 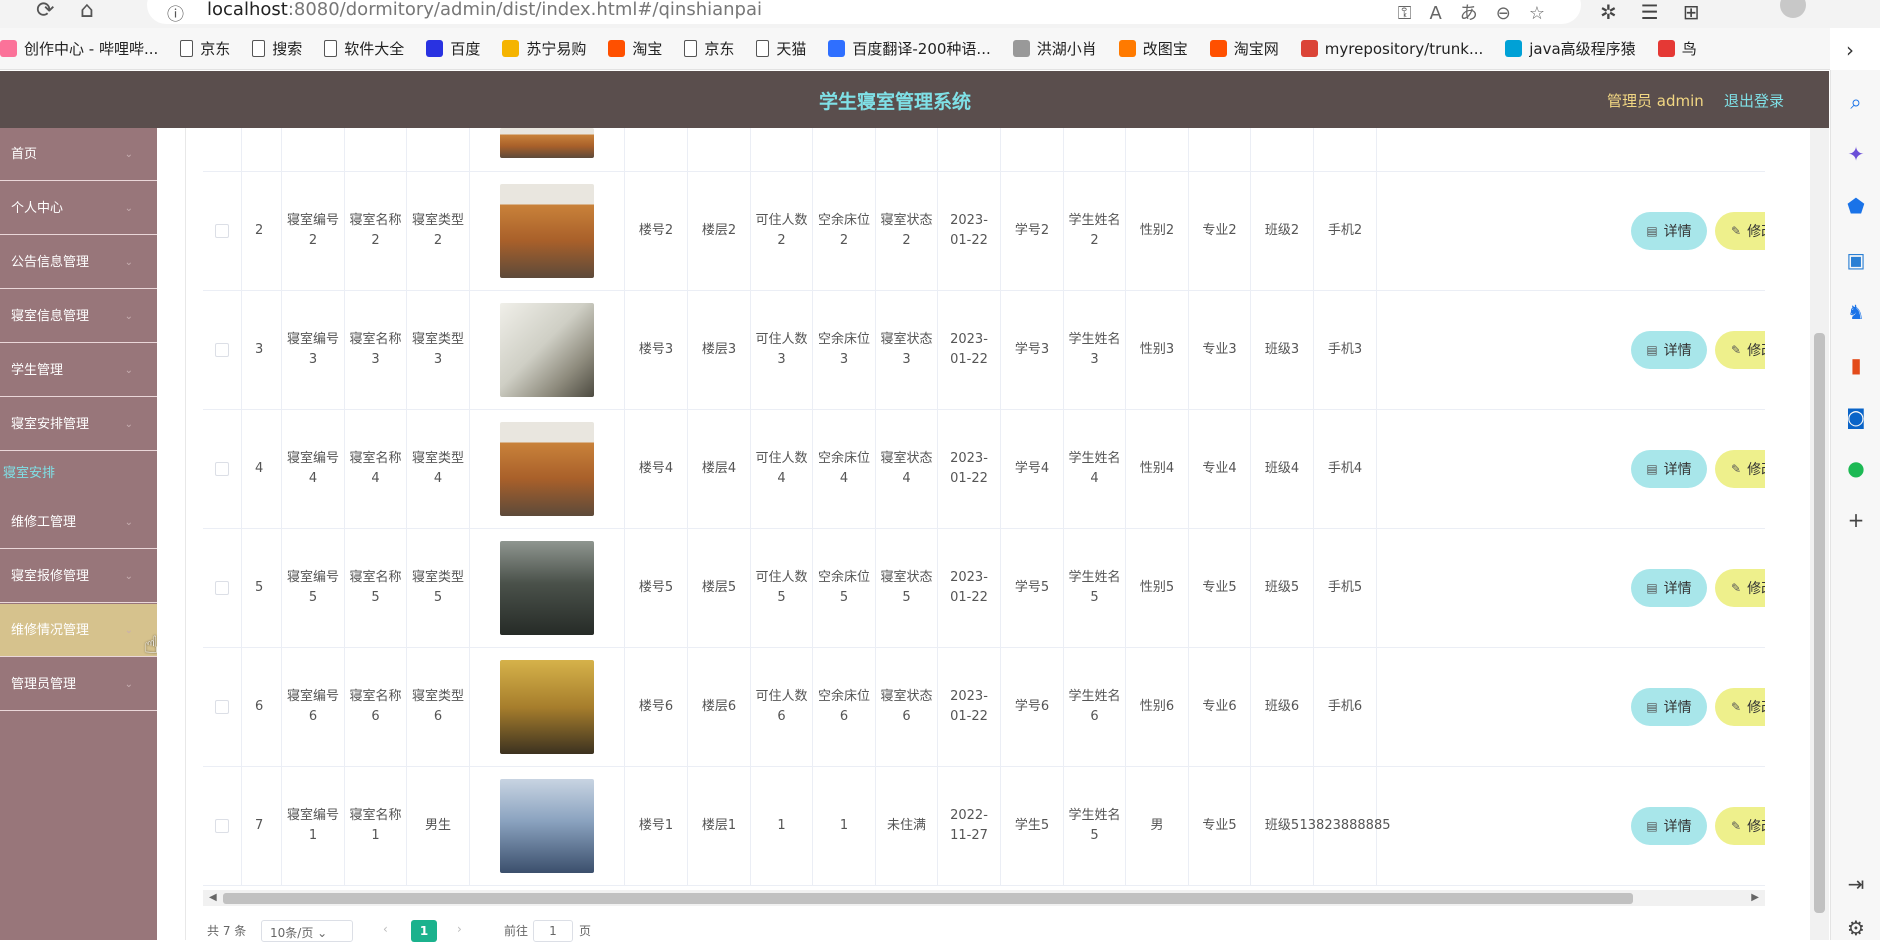 What do you see at coordinates (719, 49) in the screenshot?
I see `bookmark-label: 京东` at bounding box center [719, 49].